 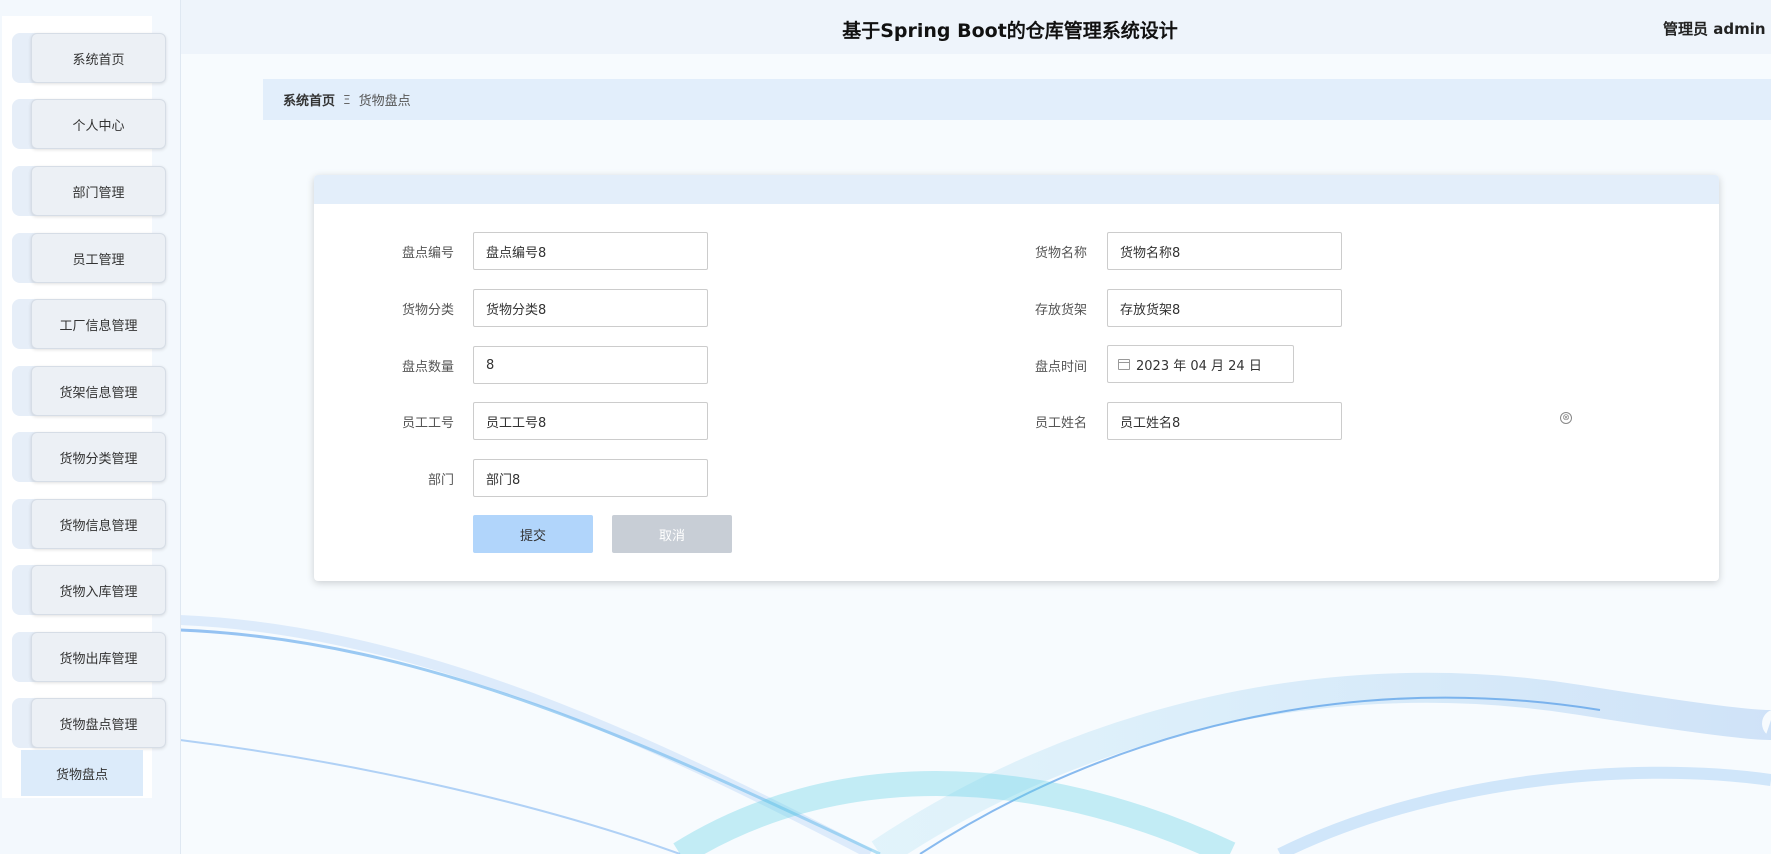 I want to click on quantity-label: 盘点数量, so click(x=427, y=367).